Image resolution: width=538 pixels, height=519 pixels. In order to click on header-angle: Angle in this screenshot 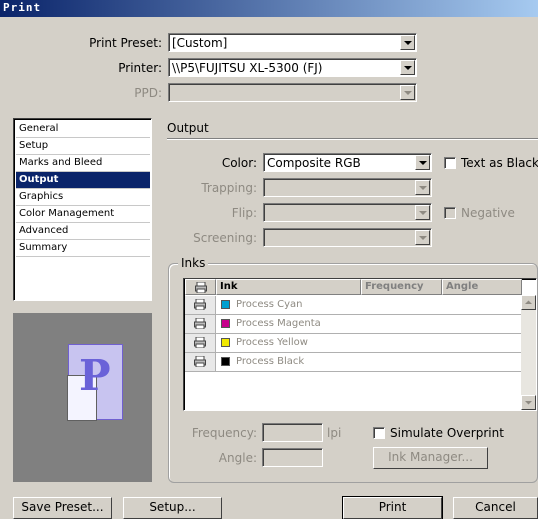, I will do `click(482, 287)`.